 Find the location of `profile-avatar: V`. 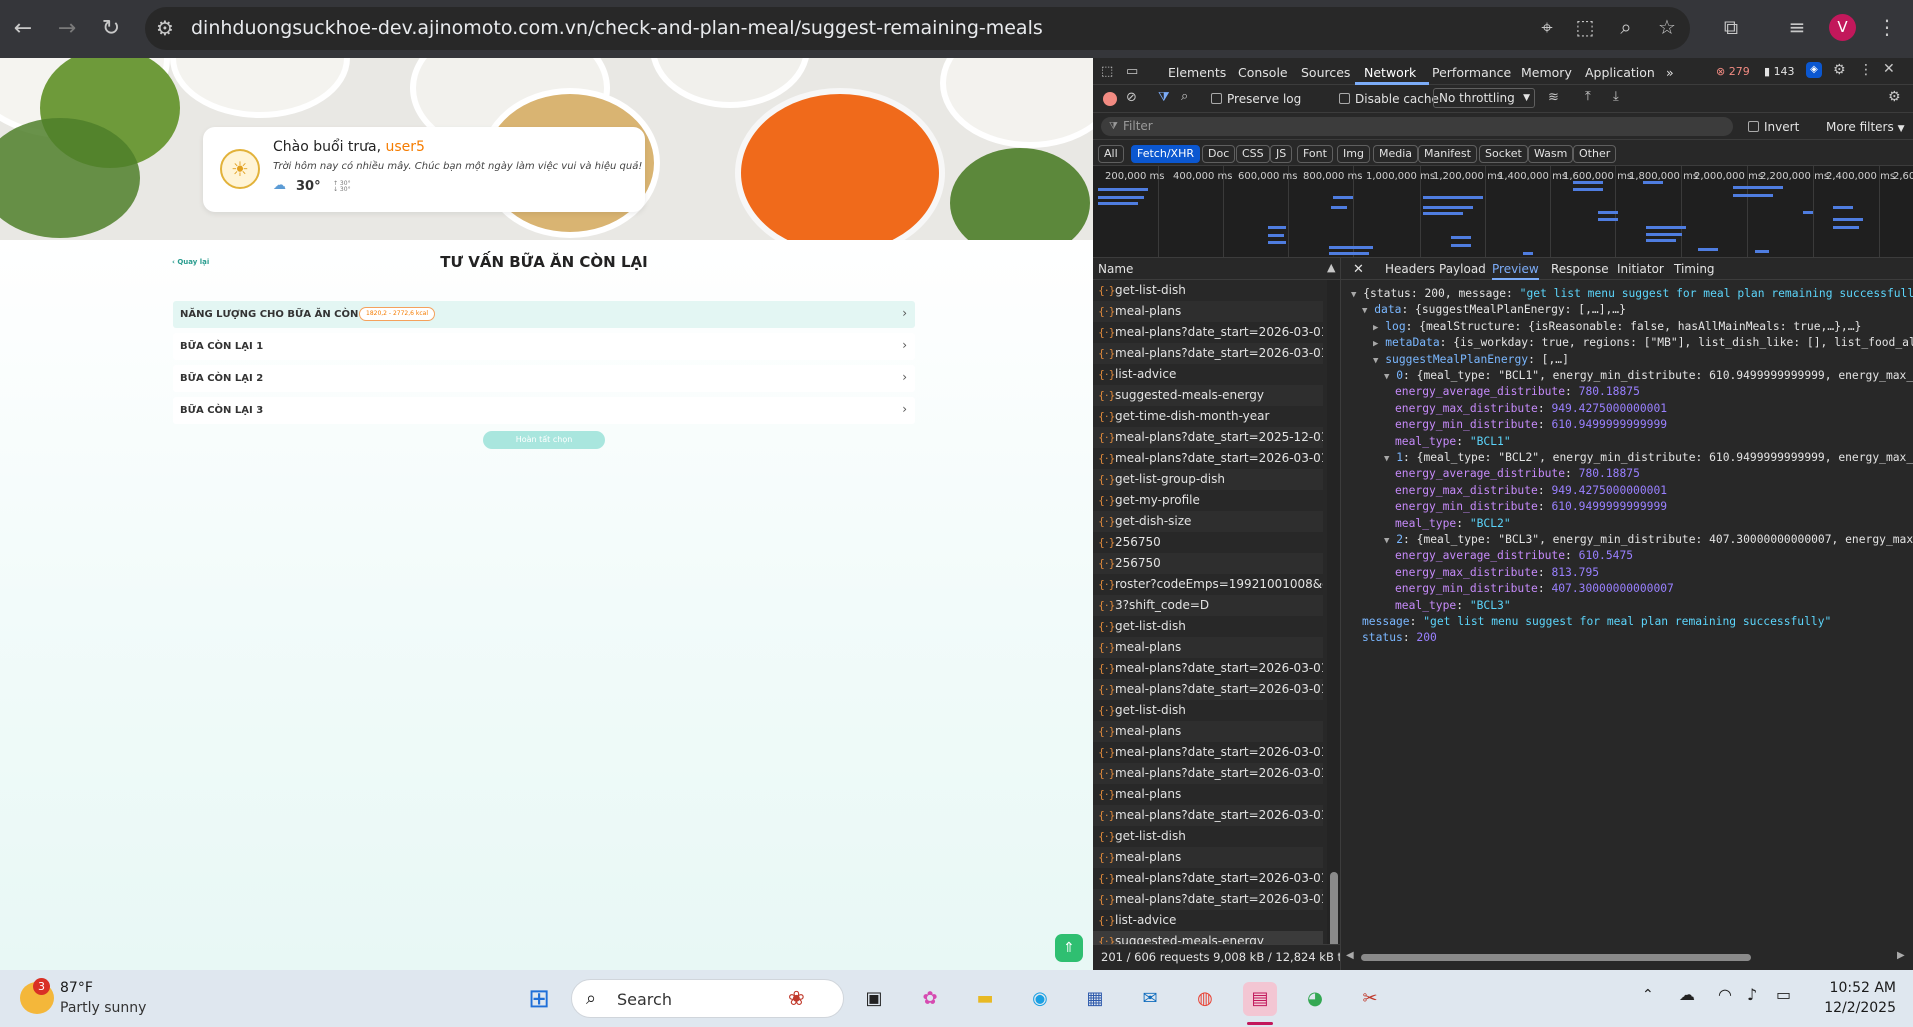

profile-avatar: V is located at coordinates (1842, 27).